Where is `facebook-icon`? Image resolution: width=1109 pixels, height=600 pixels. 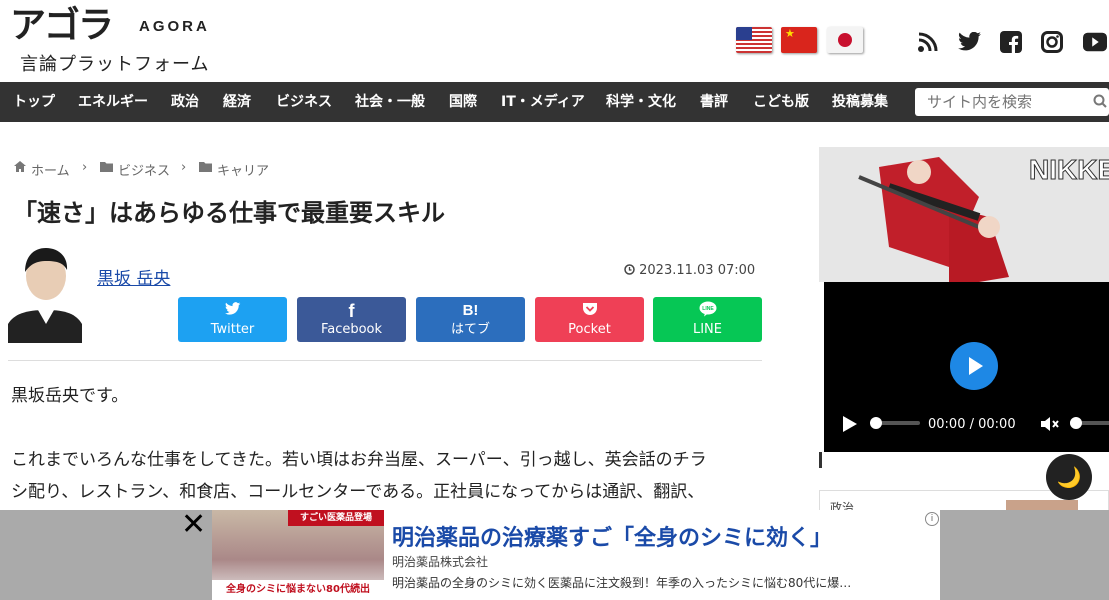 facebook-icon is located at coordinates (1011, 42).